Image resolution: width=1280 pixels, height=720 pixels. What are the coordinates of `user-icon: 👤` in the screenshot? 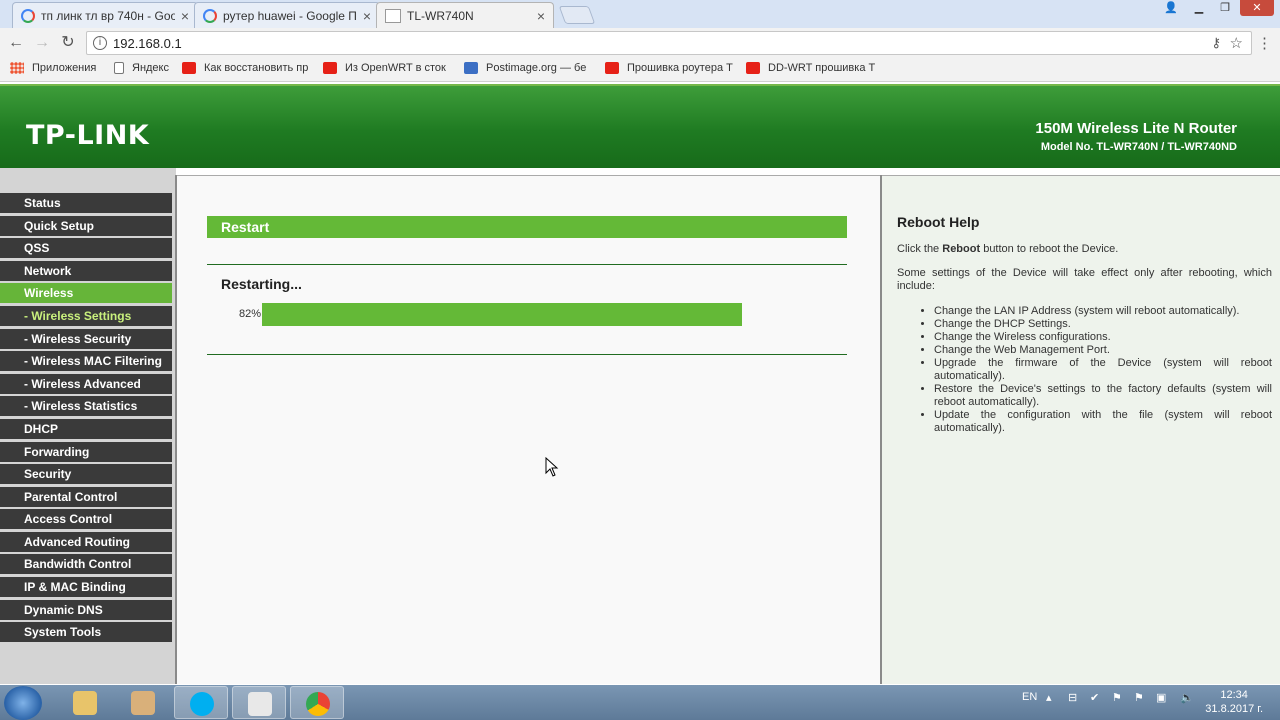 It's located at (1171, 8).